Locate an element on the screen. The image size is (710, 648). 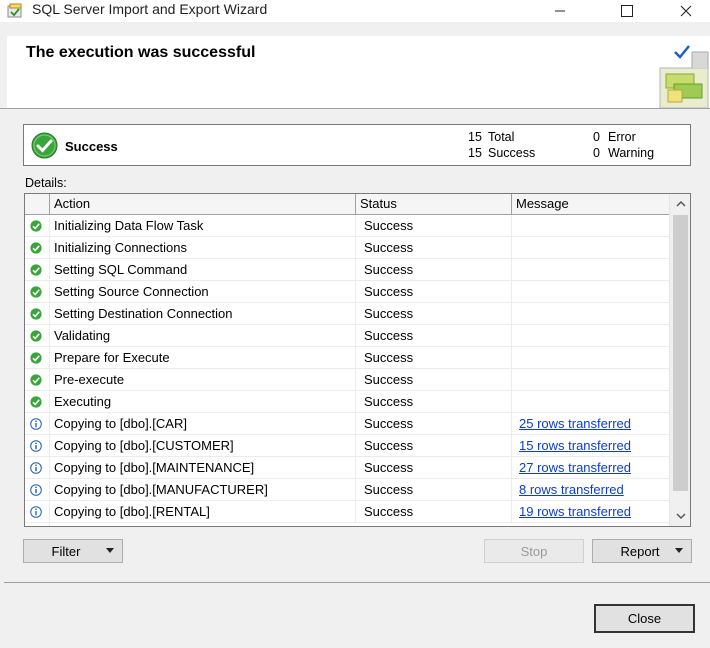
table-row: Setting SQL Command Success is located at coordinates (347, 270).